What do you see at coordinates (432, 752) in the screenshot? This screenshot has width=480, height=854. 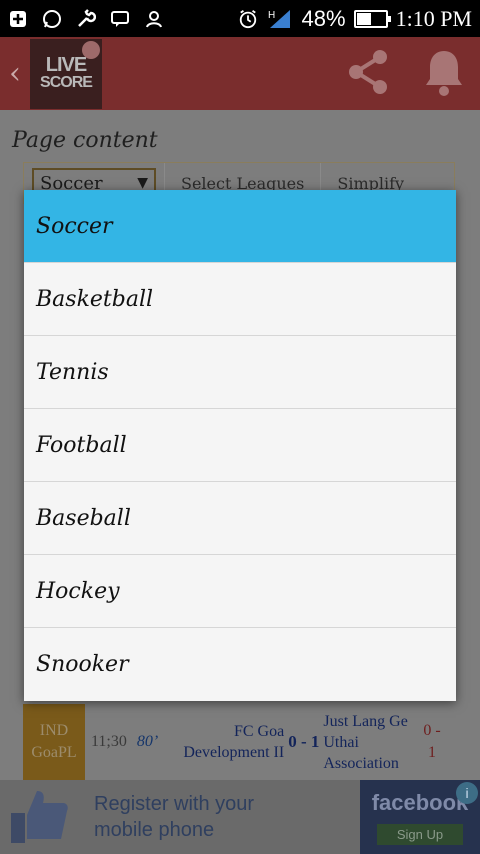 I see `half-time-score-line: 1` at bounding box center [432, 752].